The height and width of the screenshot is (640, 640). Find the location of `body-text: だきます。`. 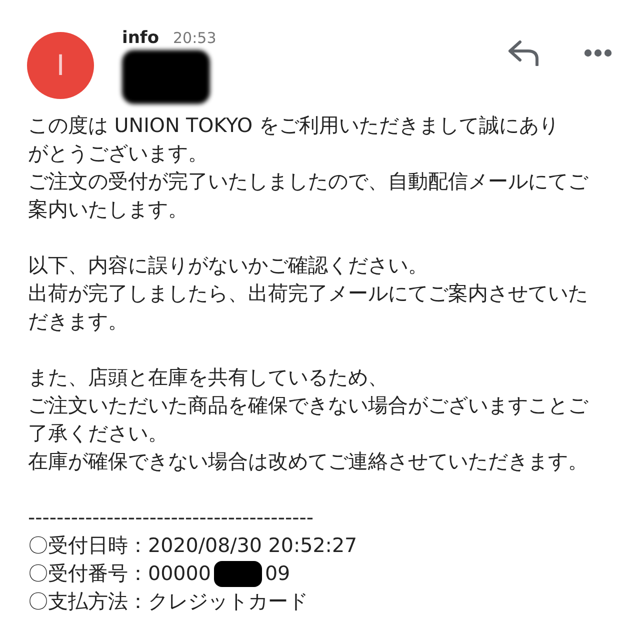

body-text: だきます。 is located at coordinates (78, 322).